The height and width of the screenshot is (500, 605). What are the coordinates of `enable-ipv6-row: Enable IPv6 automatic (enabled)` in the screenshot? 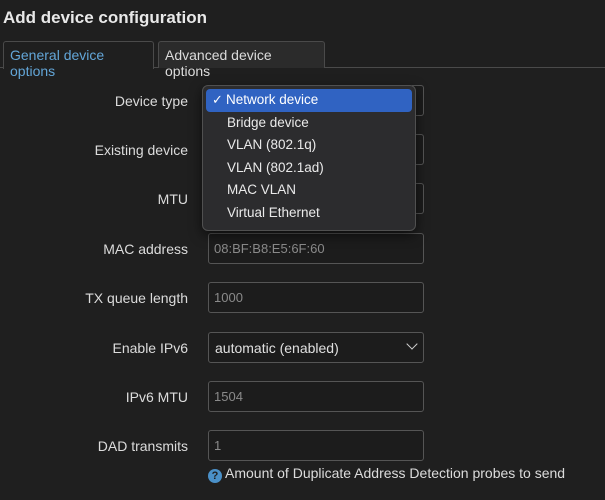 It's located at (302, 348).